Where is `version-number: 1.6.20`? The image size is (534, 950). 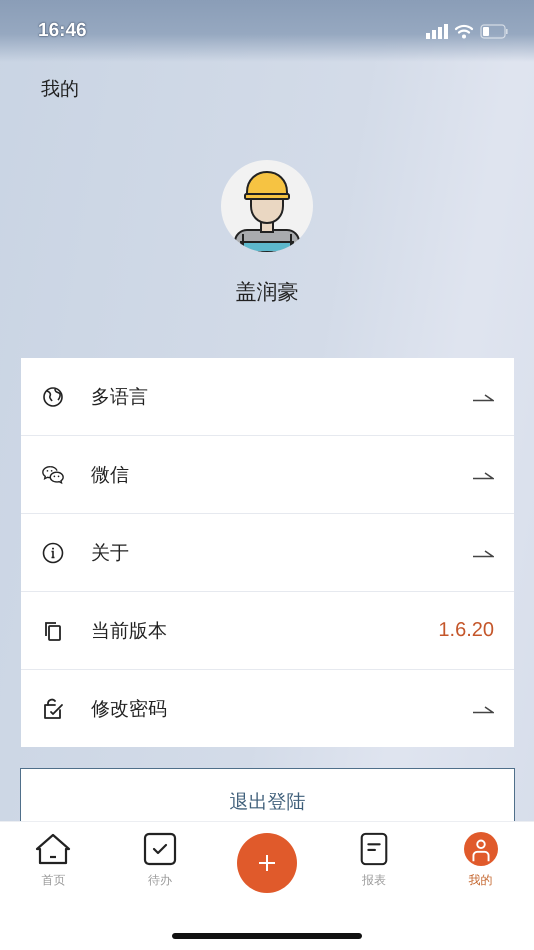
version-number: 1.6.20 is located at coordinates (466, 630).